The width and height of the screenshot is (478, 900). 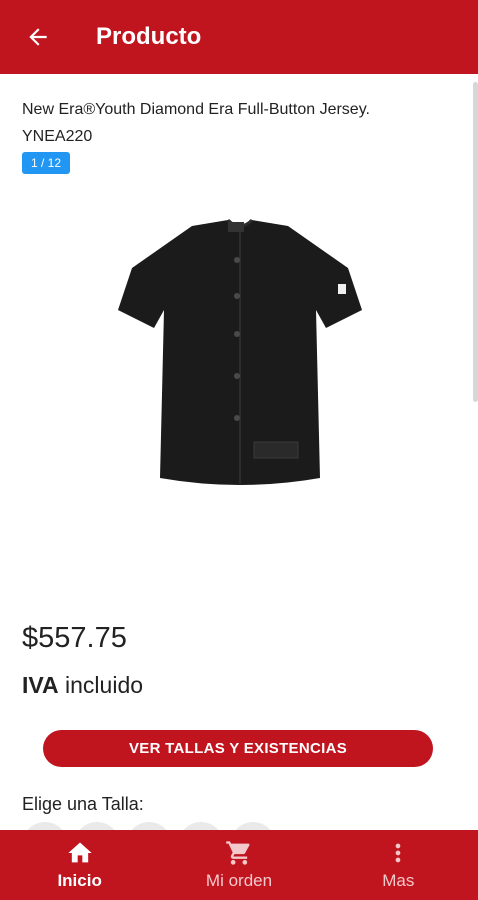 I want to click on nav-label-mi-orden: Mi orden, so click(x=239, y=880).